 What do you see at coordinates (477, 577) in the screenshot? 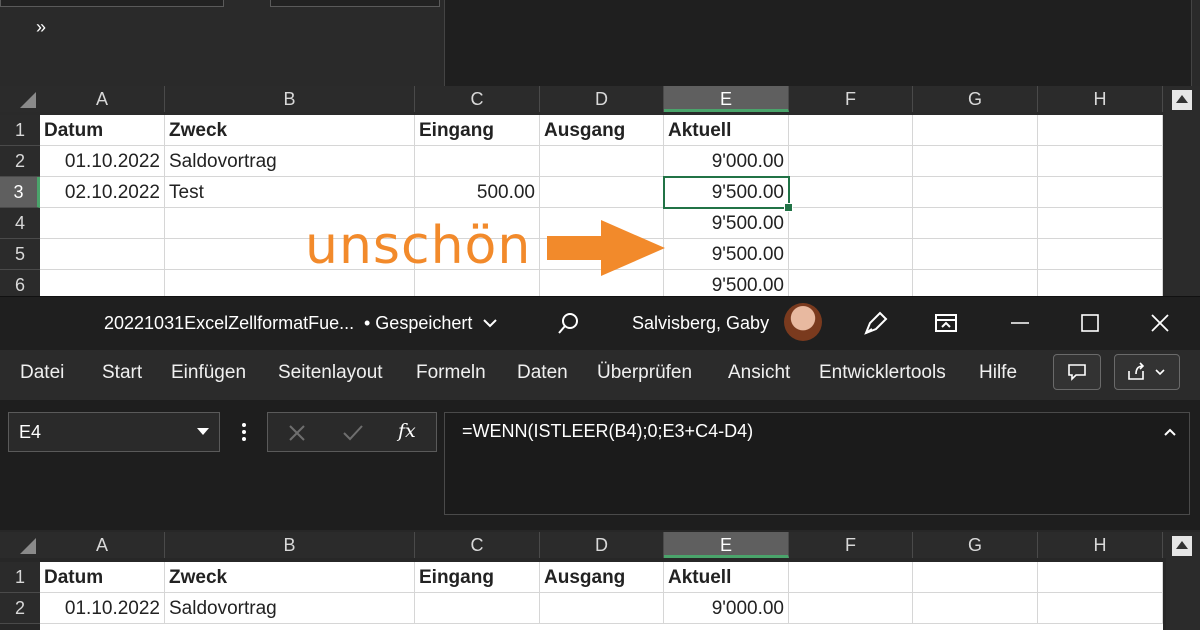
I see `cell-c1: Eingang` at bounding box center [477, 577].